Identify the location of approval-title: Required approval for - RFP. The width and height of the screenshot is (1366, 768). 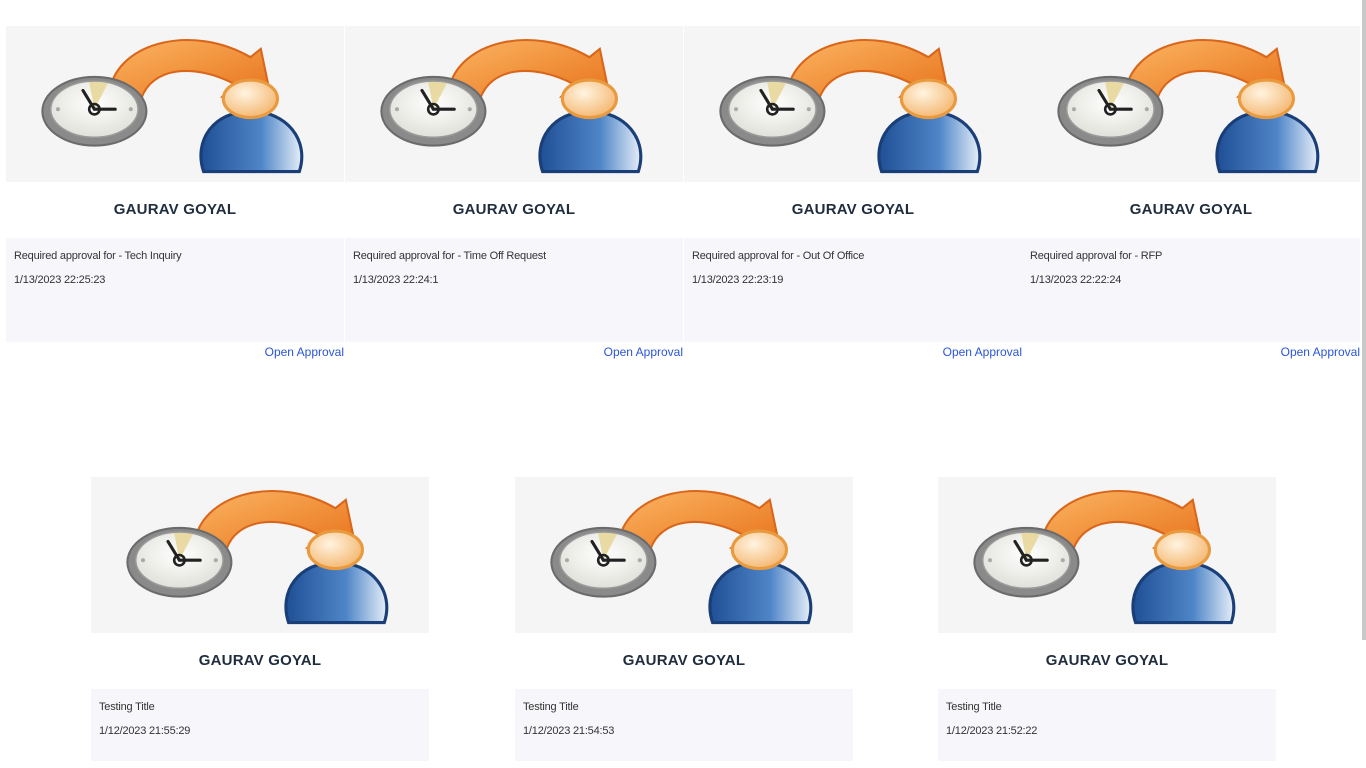
(1096, 256).